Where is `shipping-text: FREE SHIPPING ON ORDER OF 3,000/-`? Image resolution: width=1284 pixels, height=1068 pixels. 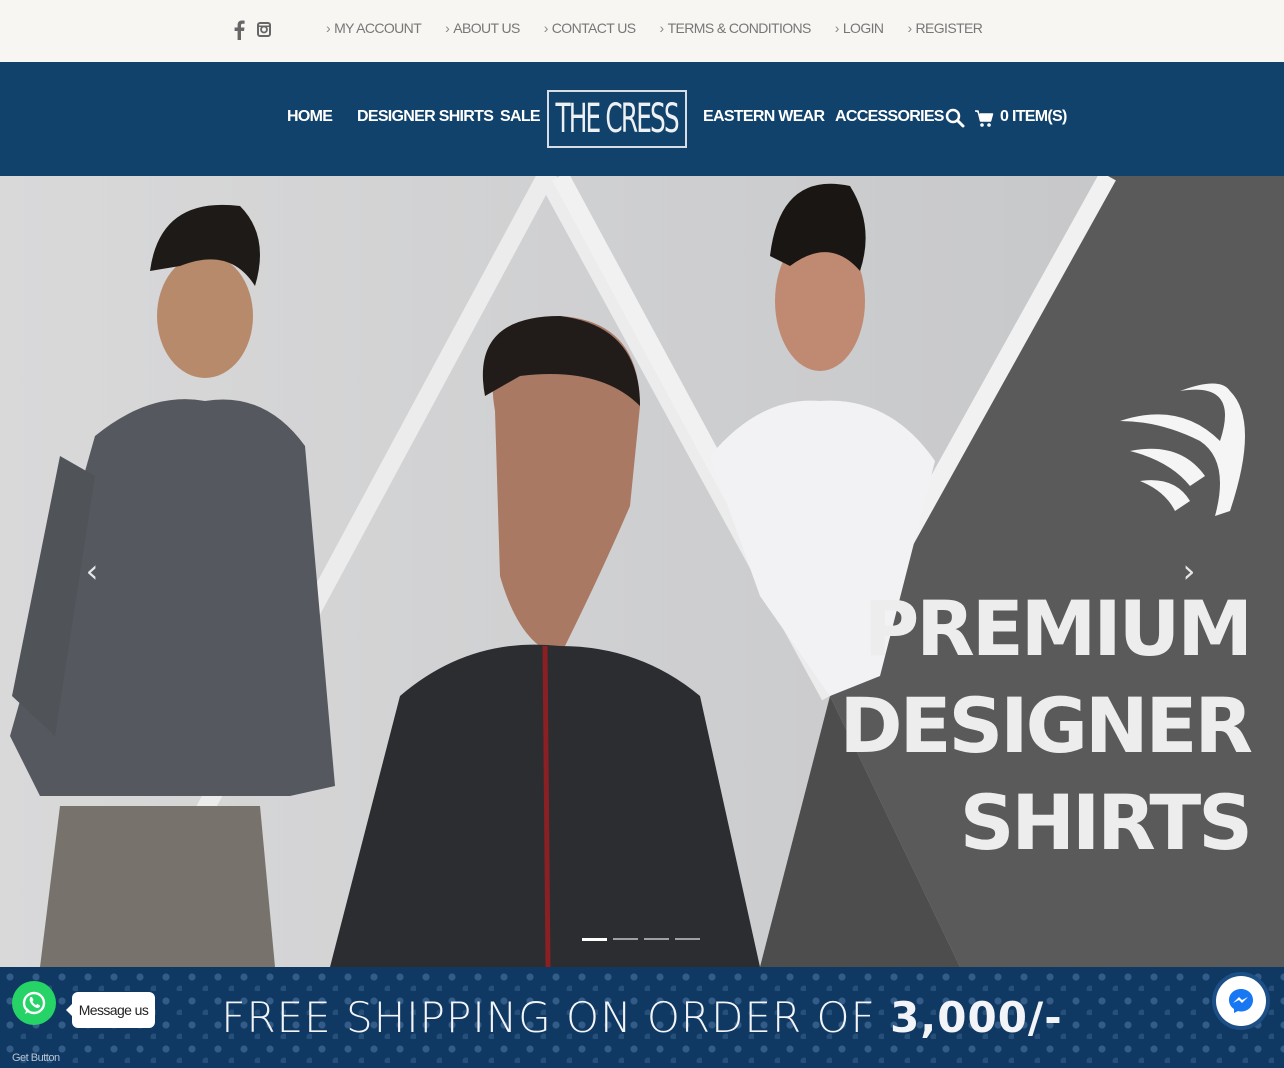 shipping-text: FREE SHIPPING ON ORDER OF 3,000/- is located at coordinates (642, 1017).